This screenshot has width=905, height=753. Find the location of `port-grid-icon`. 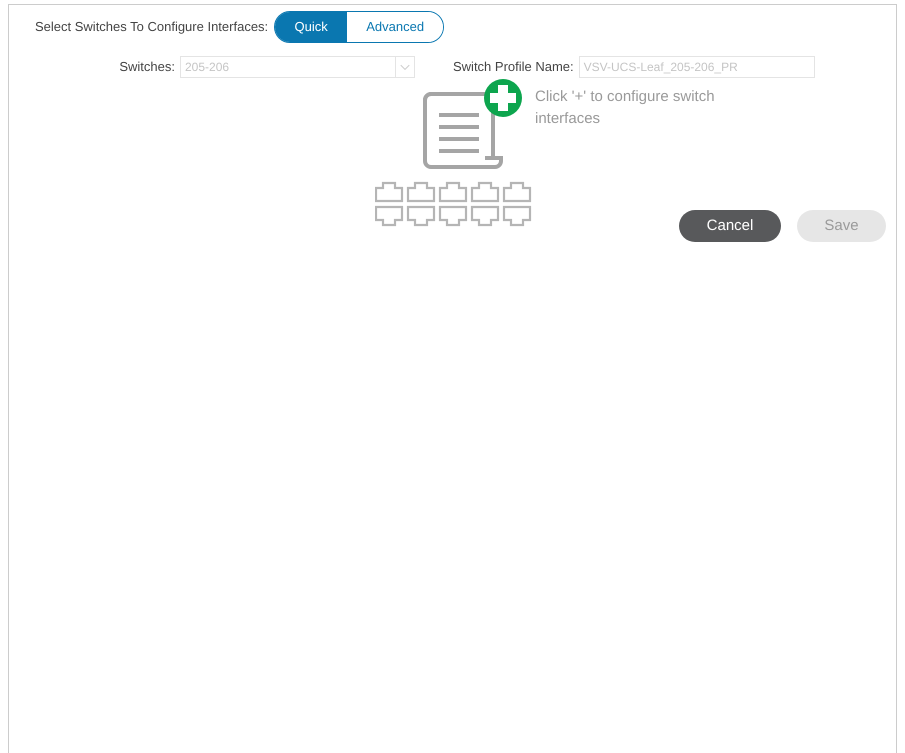

port-grid-icon is located at coordinates (454, 204).